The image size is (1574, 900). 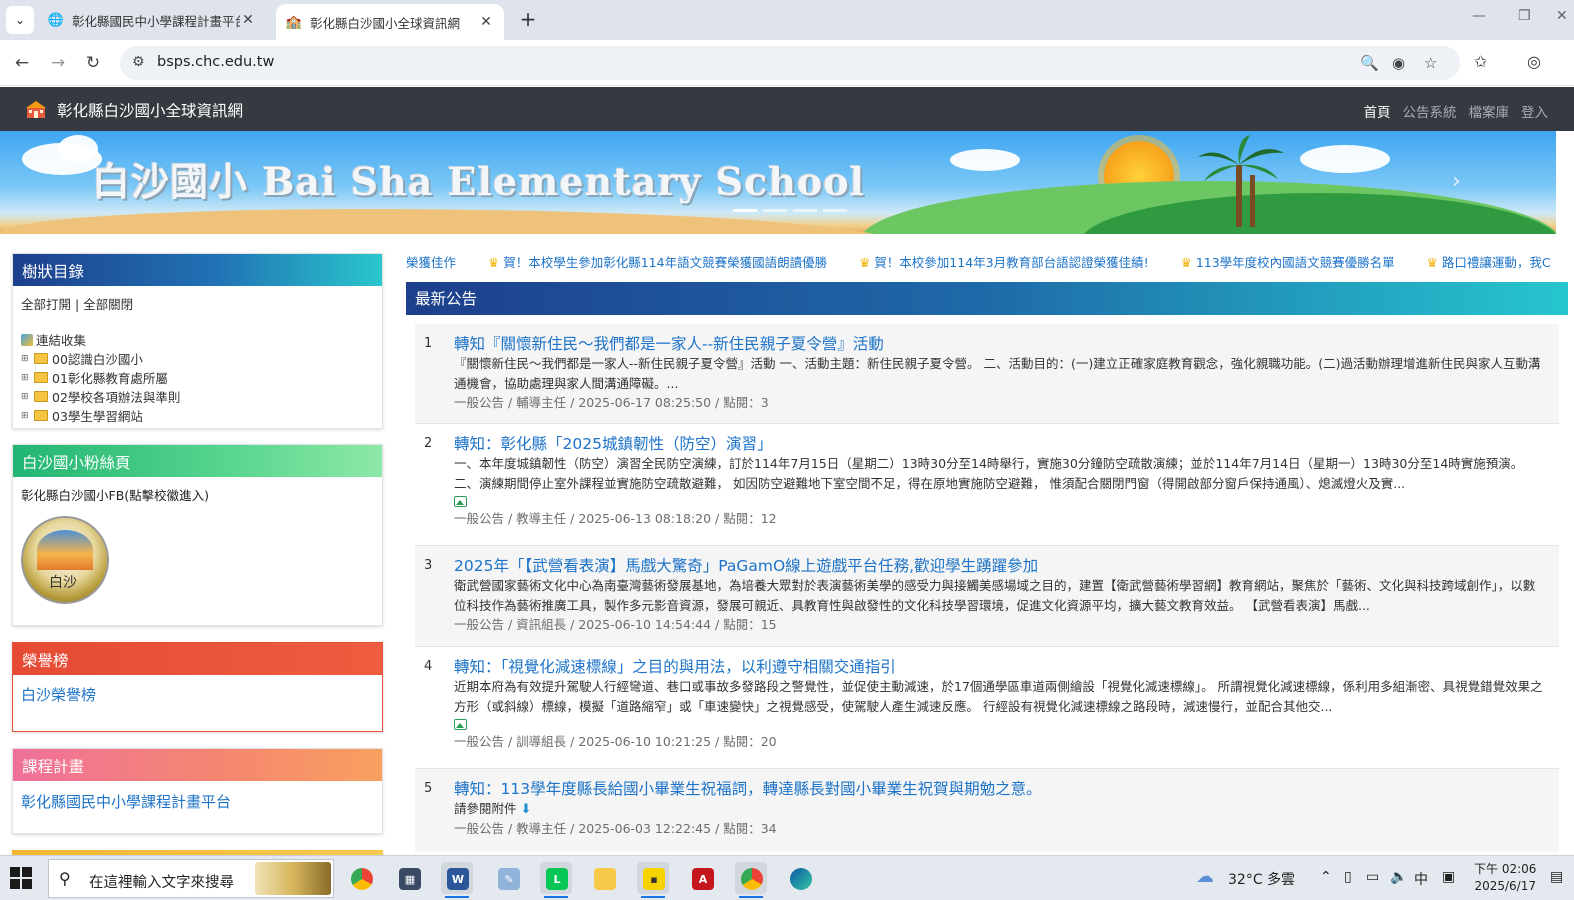 I want to click on close-window-icon: ✕, so click(x=1562, y=16).